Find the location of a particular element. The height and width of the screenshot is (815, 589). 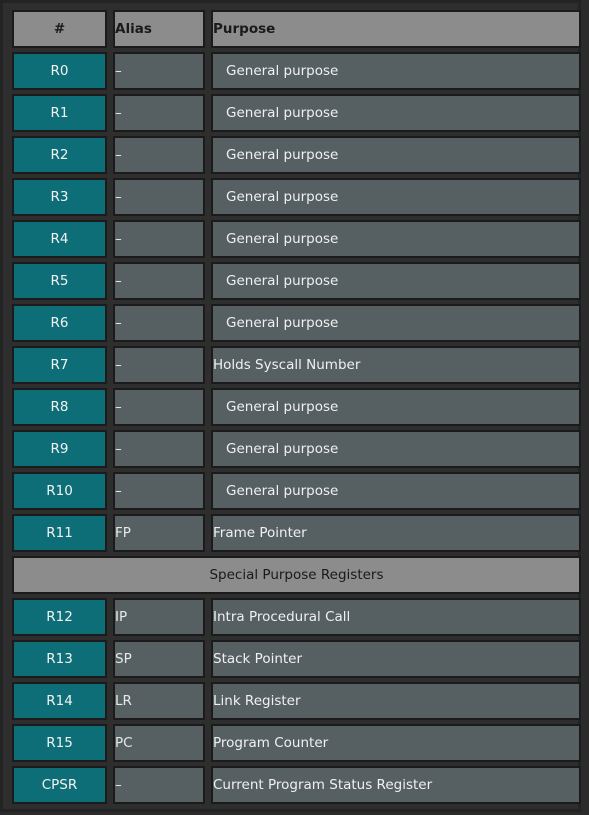

register-name-cell: R6 is located at coordinates (59, 323).